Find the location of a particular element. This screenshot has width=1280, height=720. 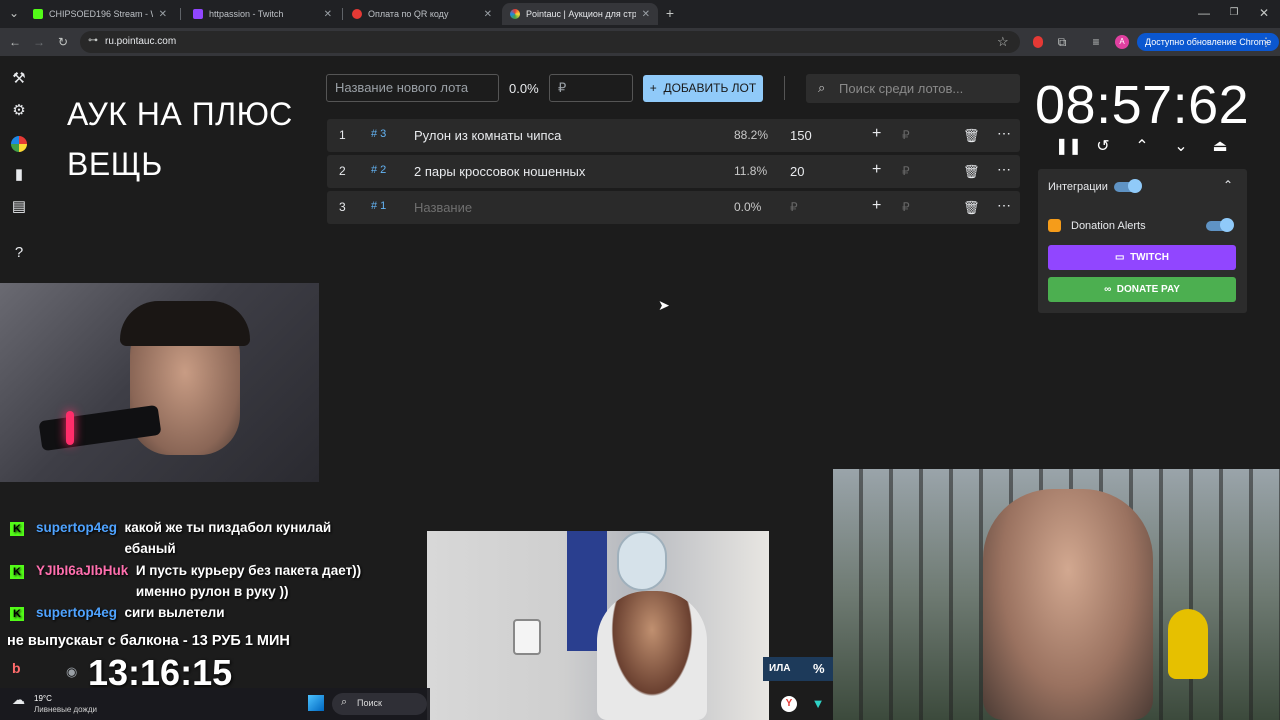

windows-start-icon is located at coordinates (316, 703).